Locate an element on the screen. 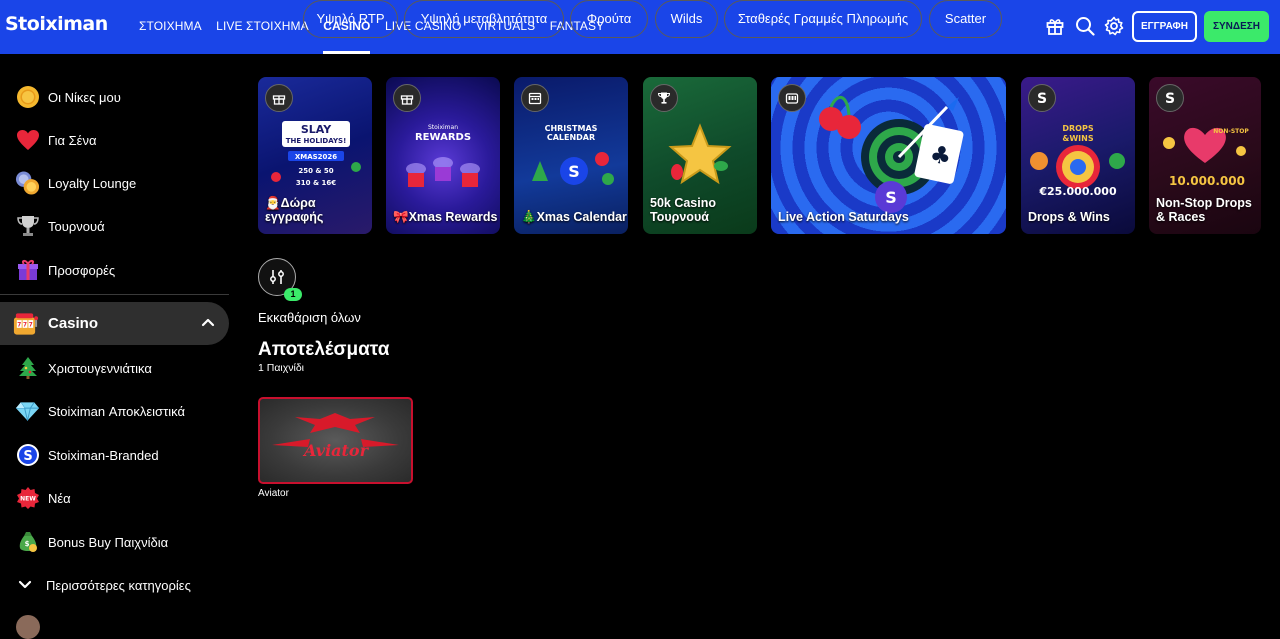 This screenshot has height=639, width=1280. aviator-logo-text: Aviator is located at coordinates (336, 450).